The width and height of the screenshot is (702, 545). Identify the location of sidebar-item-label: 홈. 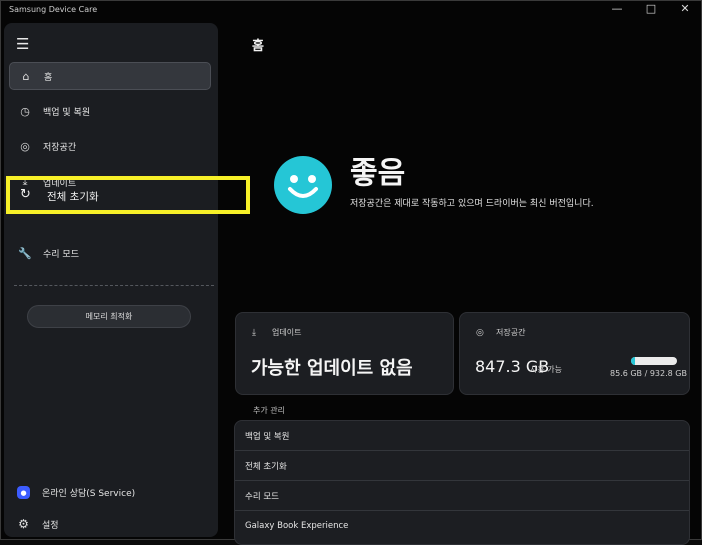
(48, 77).